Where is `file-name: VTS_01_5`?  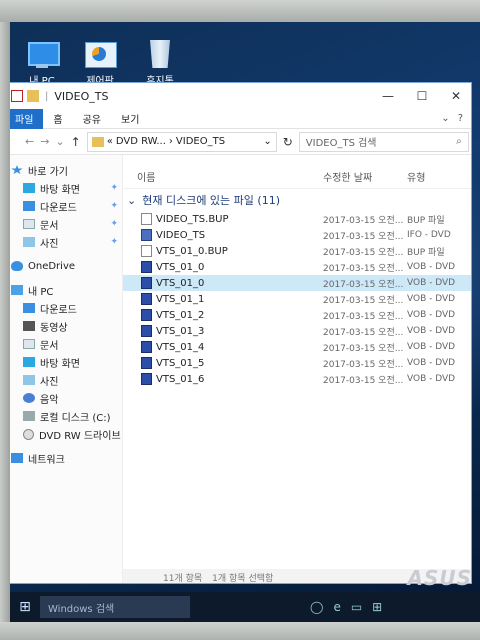
file-name: VTS_01_5 is located at coordinates (180, 363).